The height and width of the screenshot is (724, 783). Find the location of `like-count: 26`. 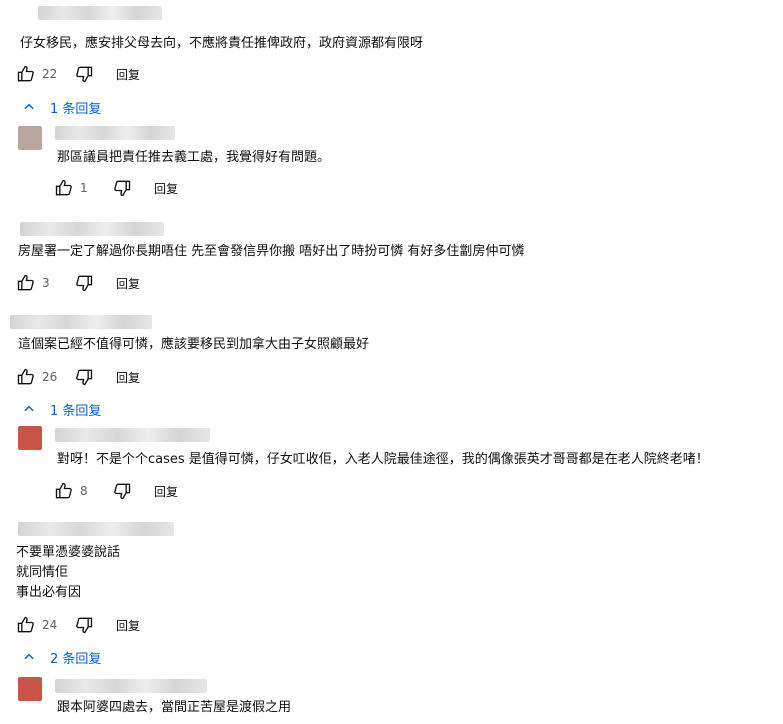

like-count: 26 is located at coordinates (50, 377).